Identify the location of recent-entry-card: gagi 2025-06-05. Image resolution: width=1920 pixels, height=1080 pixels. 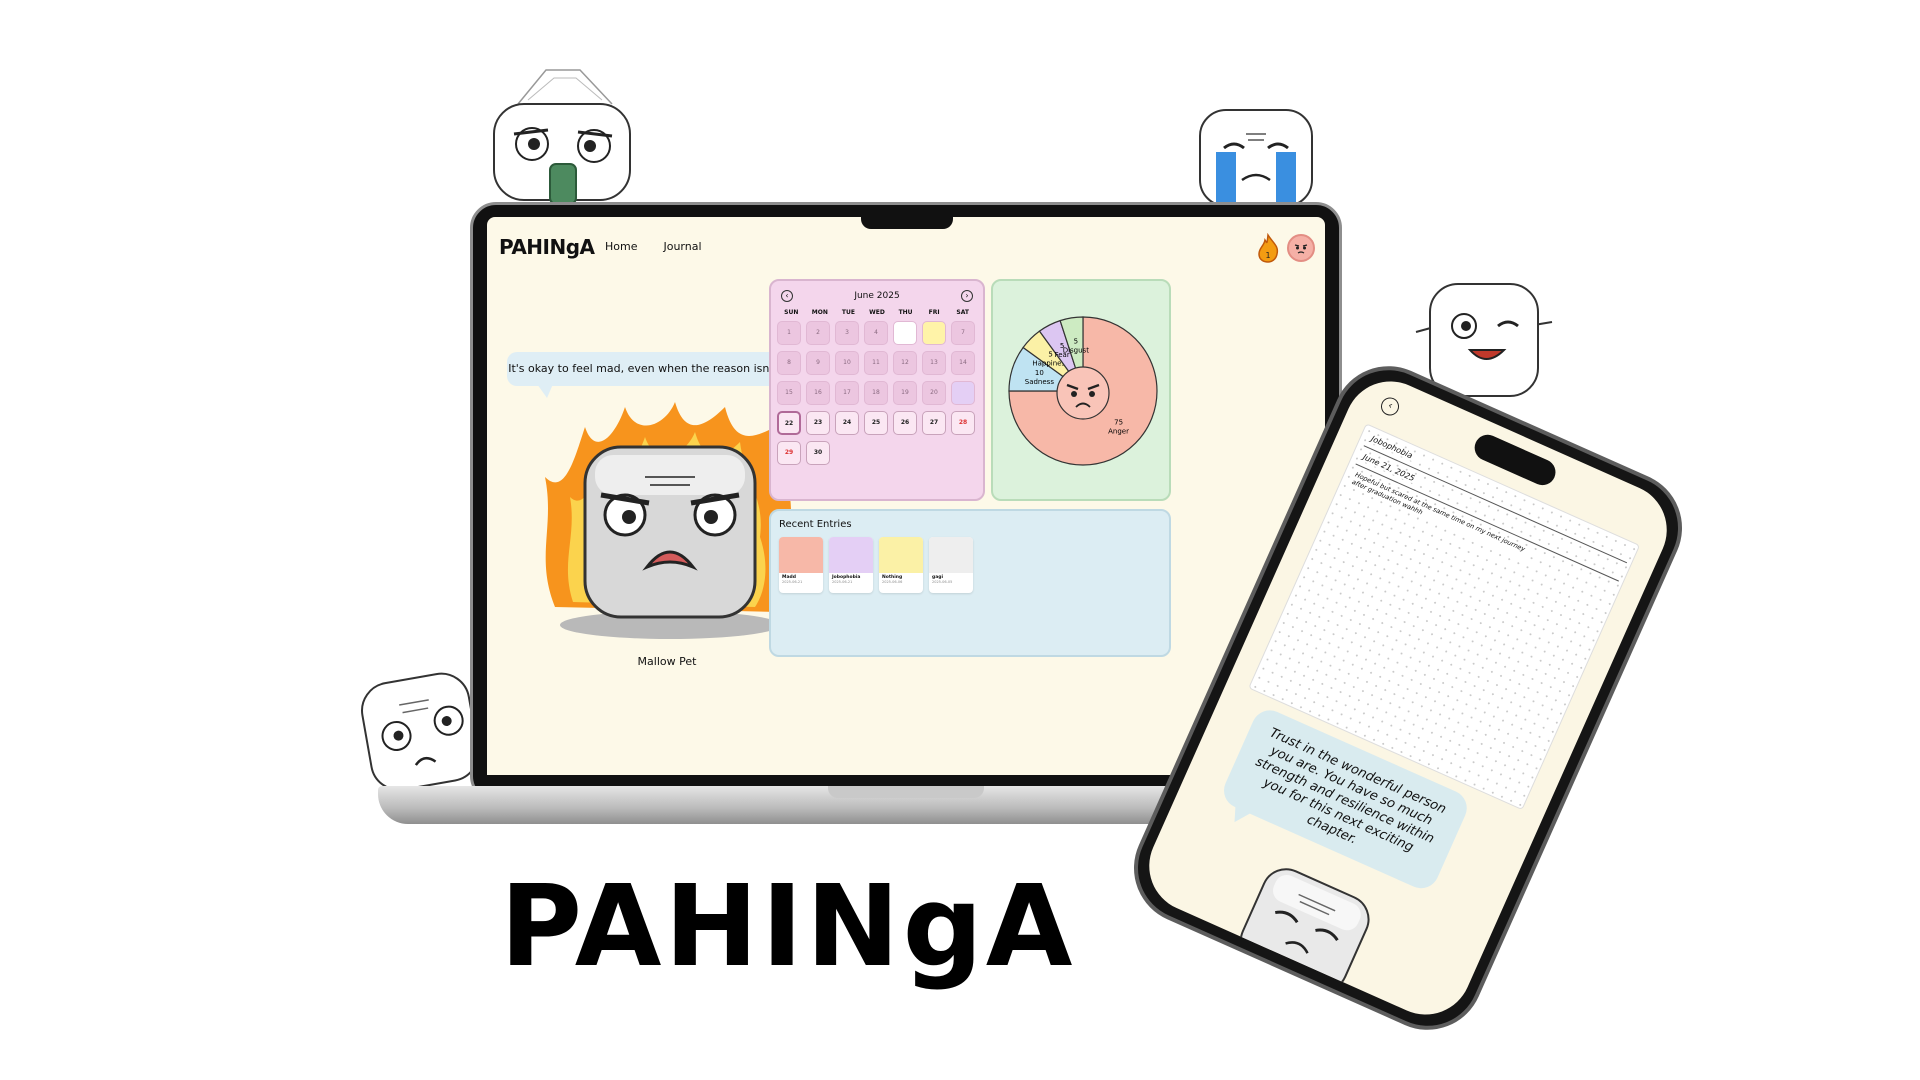
(951, 565).